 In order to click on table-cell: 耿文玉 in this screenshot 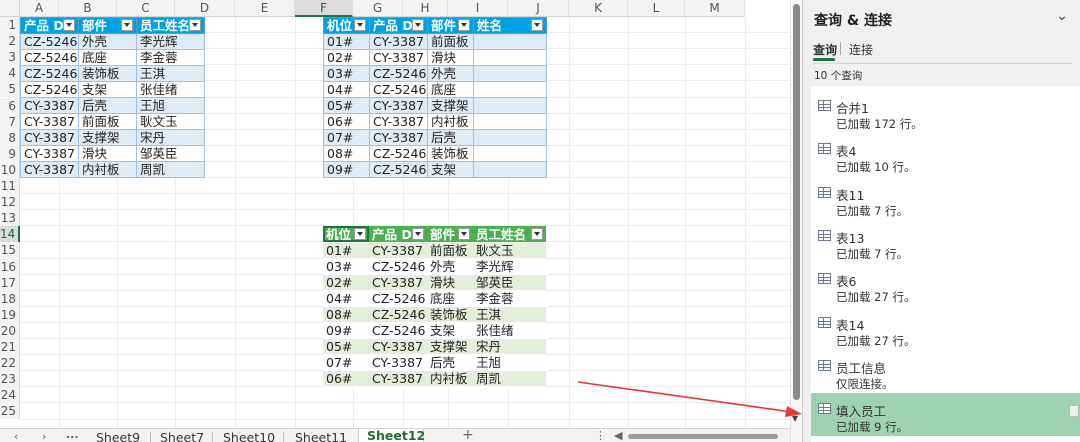, I will do `click(509, 250)`.